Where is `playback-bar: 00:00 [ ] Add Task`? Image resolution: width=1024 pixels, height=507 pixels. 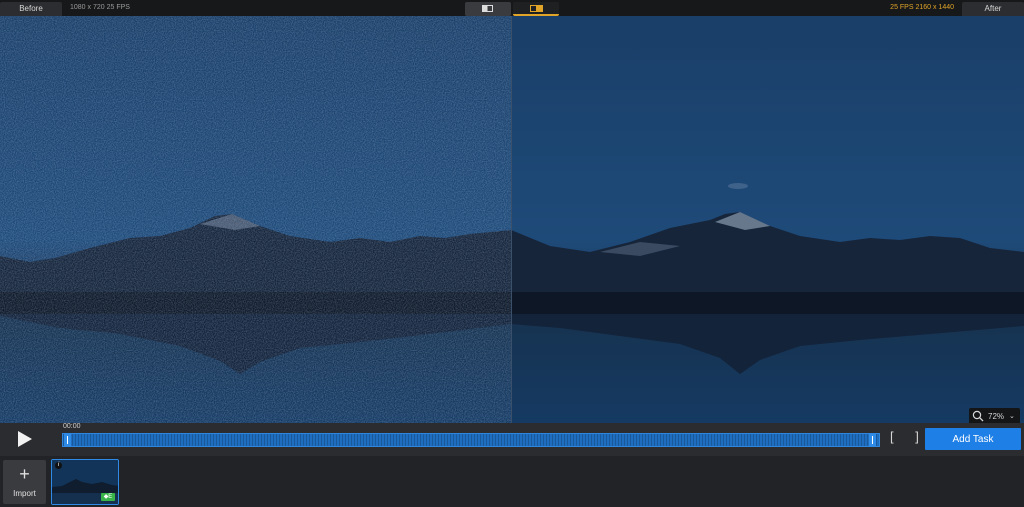 playback-bar: 00:00 [ ] Add Task is located at coordinates (512, 439).